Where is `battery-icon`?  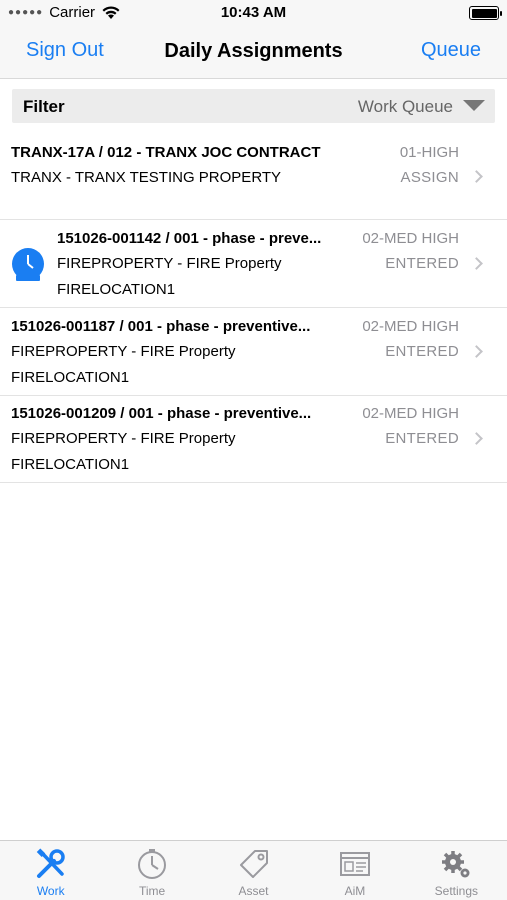 battery-icon is located at coordinates (485, 13).